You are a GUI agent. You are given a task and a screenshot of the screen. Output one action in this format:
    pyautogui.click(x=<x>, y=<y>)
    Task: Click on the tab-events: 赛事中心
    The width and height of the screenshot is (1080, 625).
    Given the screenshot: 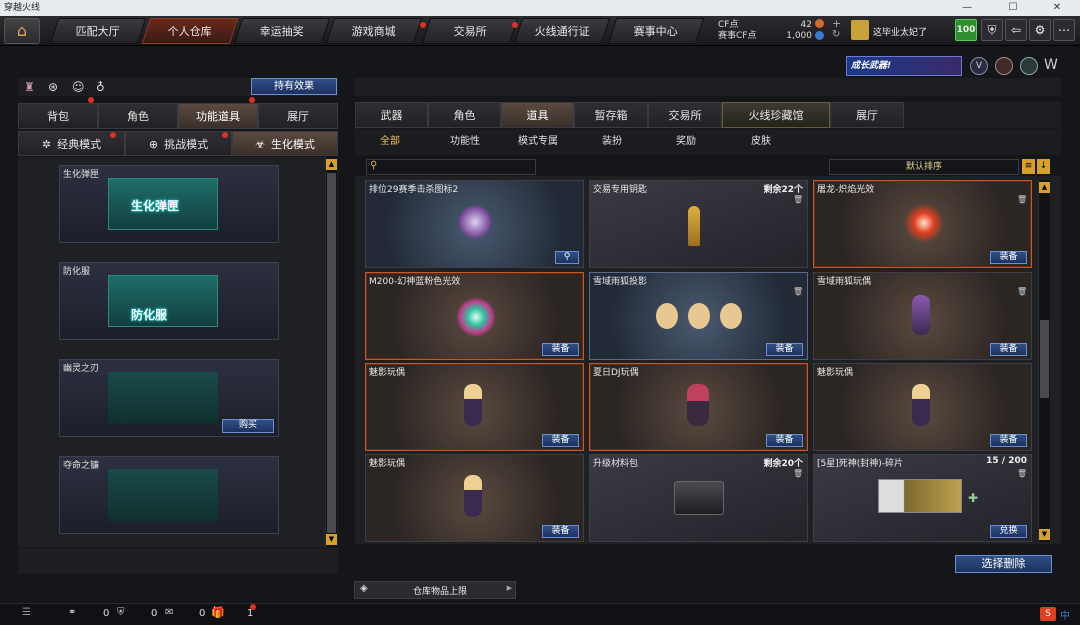 What is the action you would take?
    pyautogui.click(x=656, y=31)
    